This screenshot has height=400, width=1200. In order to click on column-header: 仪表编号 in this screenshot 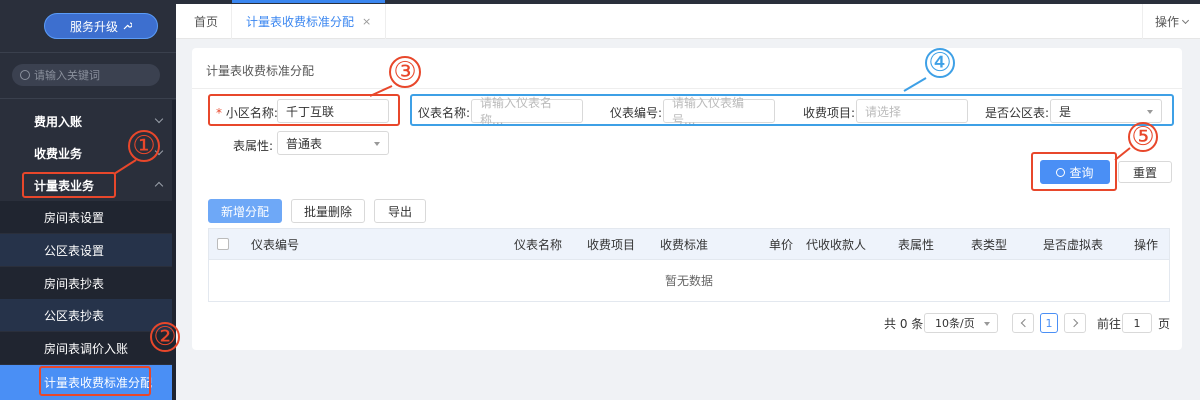, I will do `click(275, 244)`.